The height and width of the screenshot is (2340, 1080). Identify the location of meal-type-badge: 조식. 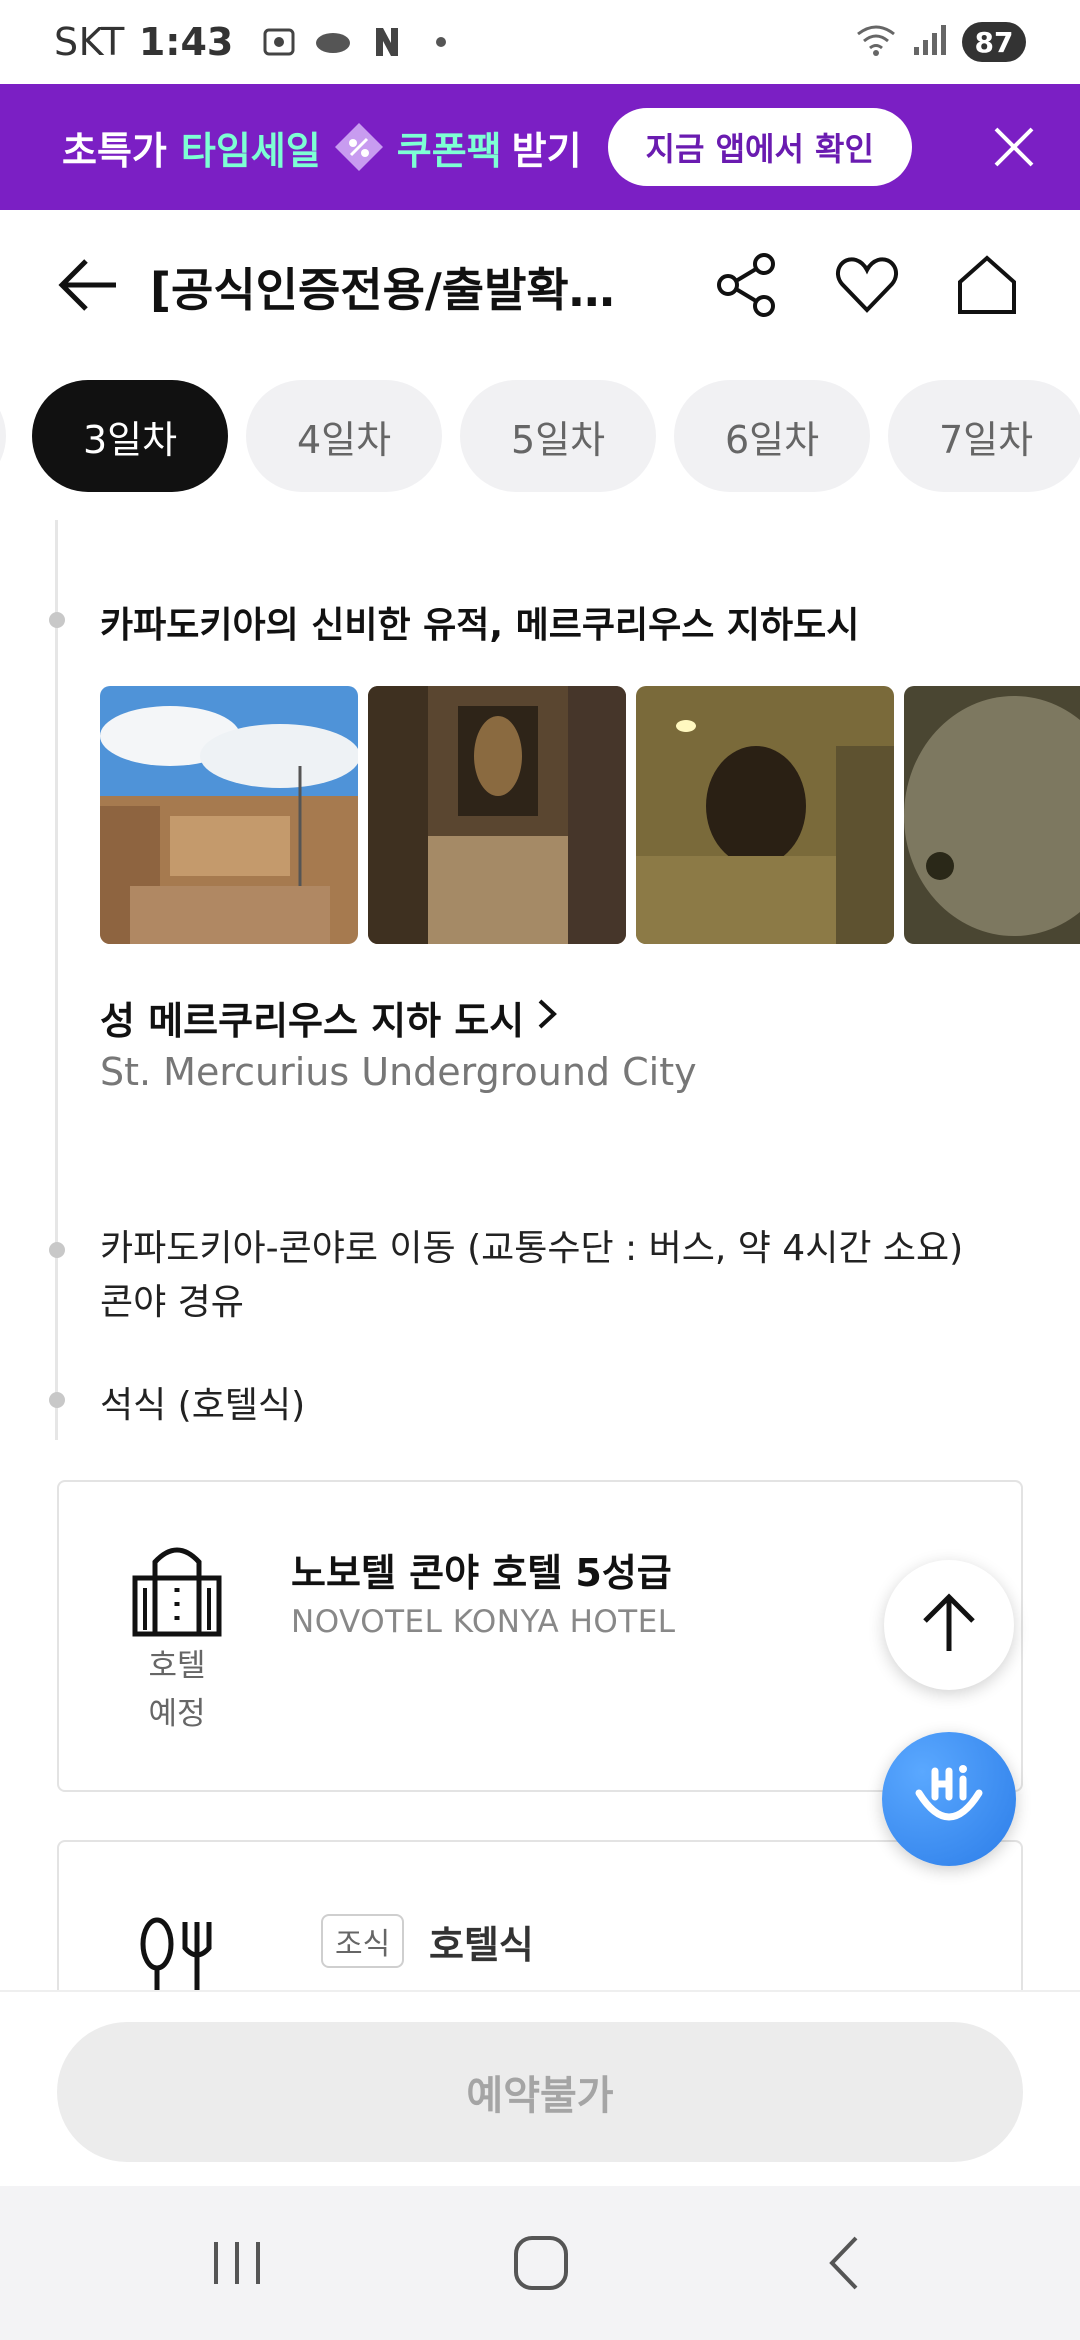
(363, 1941).